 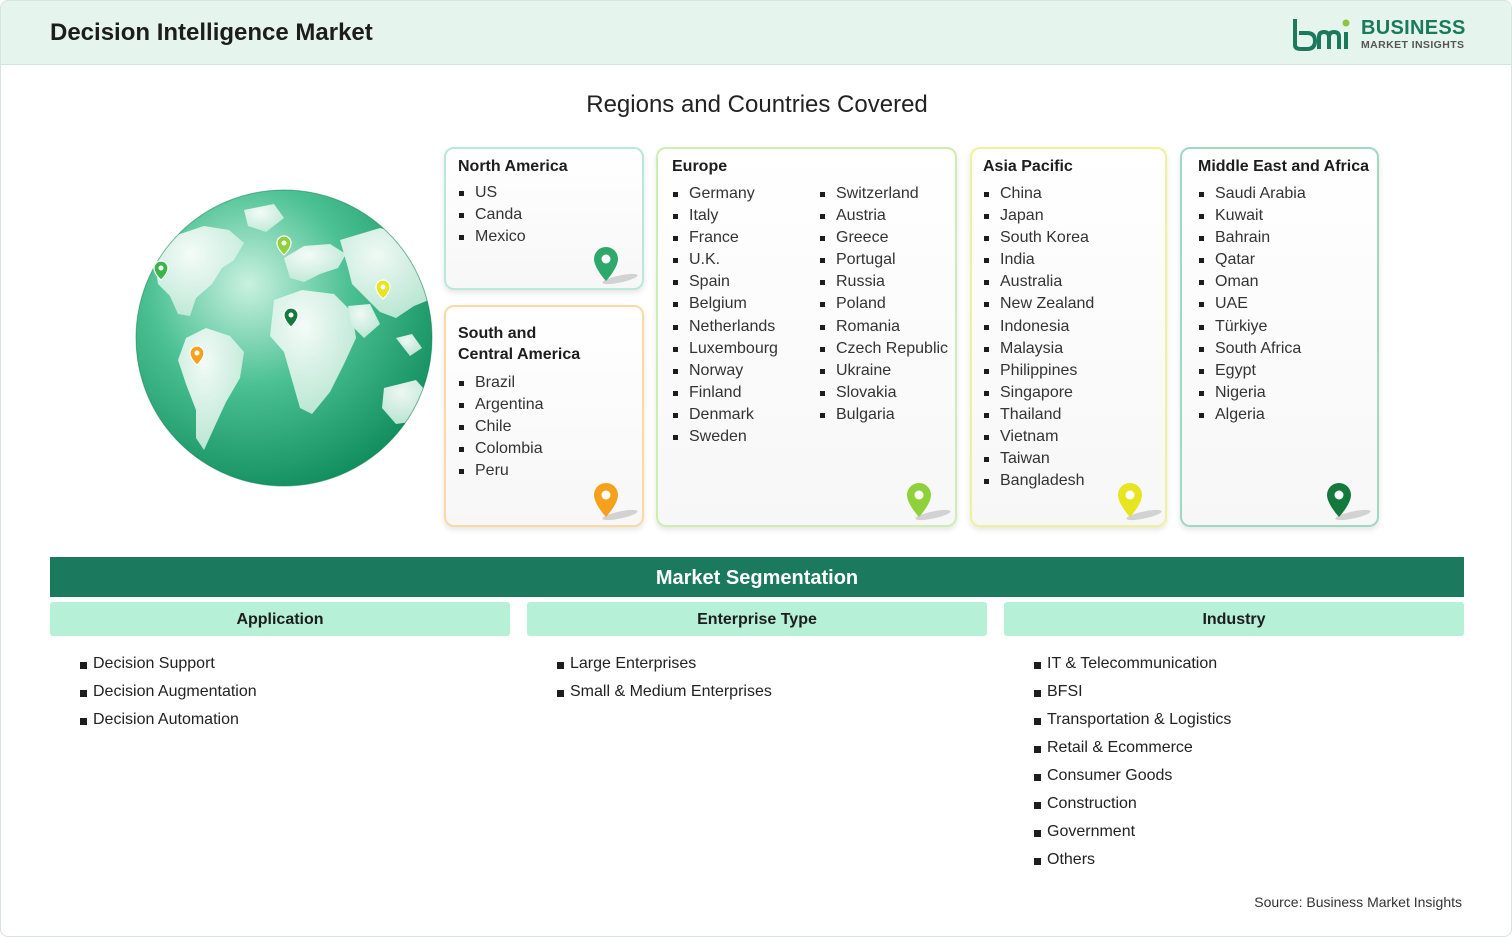 What do you see at coordinates (1038, 260) in the screenshot?
I see `list-item: India` at bounding box center [1038, 260].